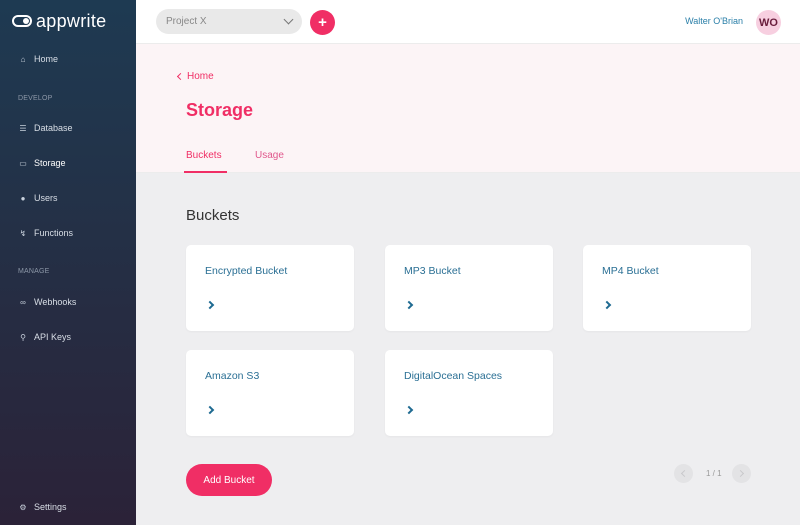 The width and height of the screenshot is (800, 525). I want to click on sidebar-item-functions: ↯ Functions, so click(45, 233).